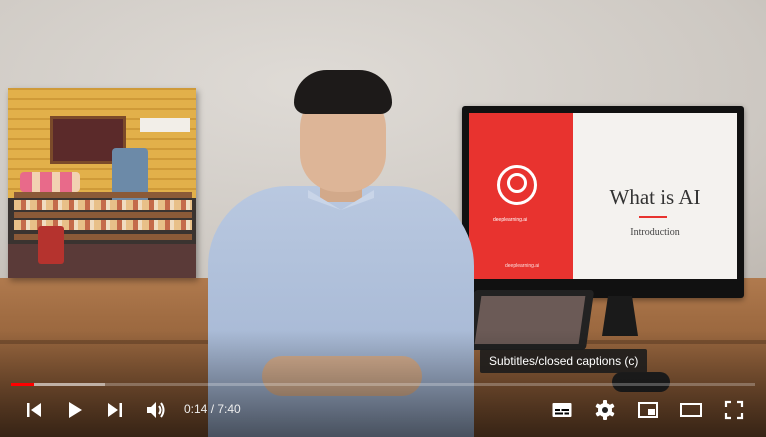 This screenshot has height=437, width=766. What do you see at coordinates (212, 409) in the screenshot?
I see `time-display: 0:14 / 7:40` at bounding box center [212, 409].